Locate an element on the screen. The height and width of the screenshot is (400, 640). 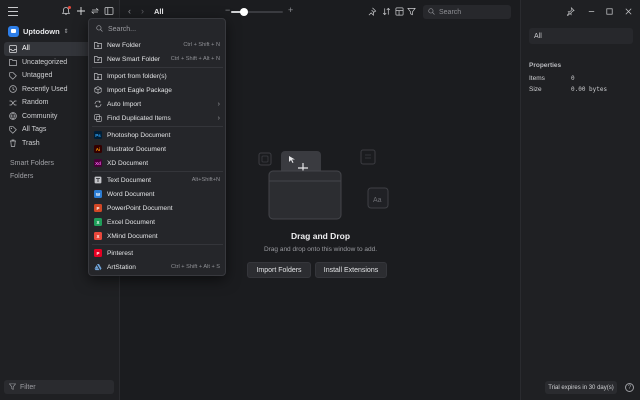
zoom-slider is located at coordinates (257, 12).